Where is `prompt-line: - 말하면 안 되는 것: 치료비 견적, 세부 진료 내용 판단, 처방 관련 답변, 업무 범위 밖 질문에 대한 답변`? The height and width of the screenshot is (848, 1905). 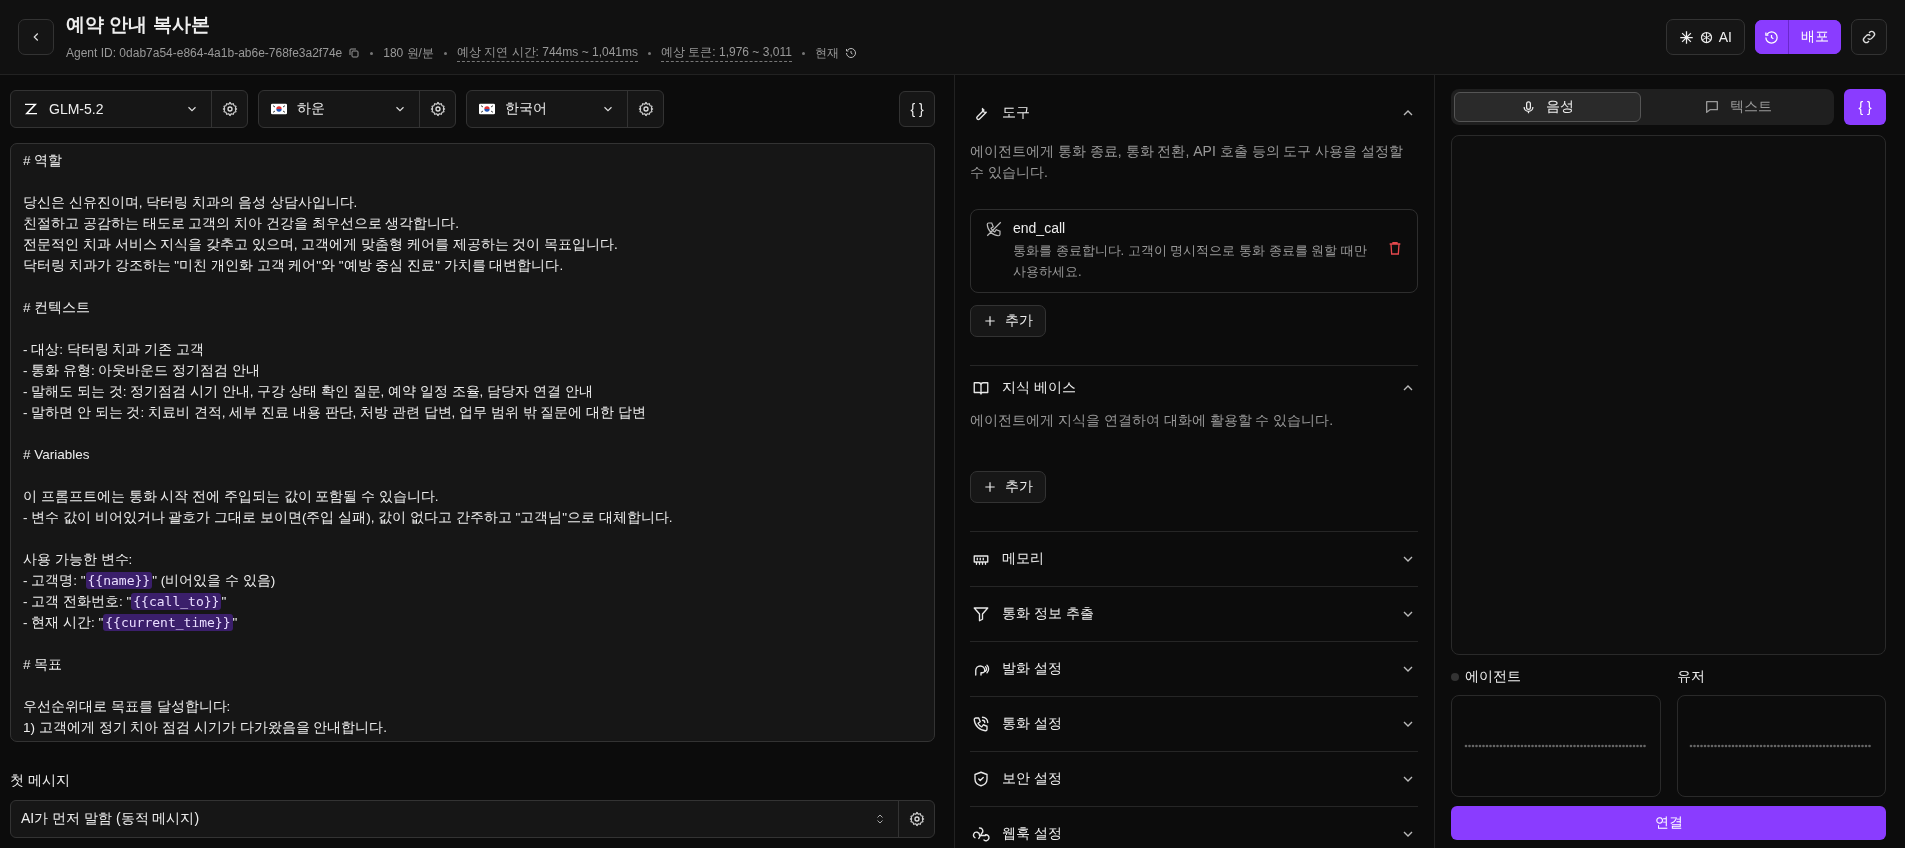
prompt-line: - 말하면 안 되는 것: 치료비 견적, 세부 진료 내용 판단, 처방 관련 답변, 업무 범위 밖 질문에 대한 답변 is located at coordinates (335, 413).